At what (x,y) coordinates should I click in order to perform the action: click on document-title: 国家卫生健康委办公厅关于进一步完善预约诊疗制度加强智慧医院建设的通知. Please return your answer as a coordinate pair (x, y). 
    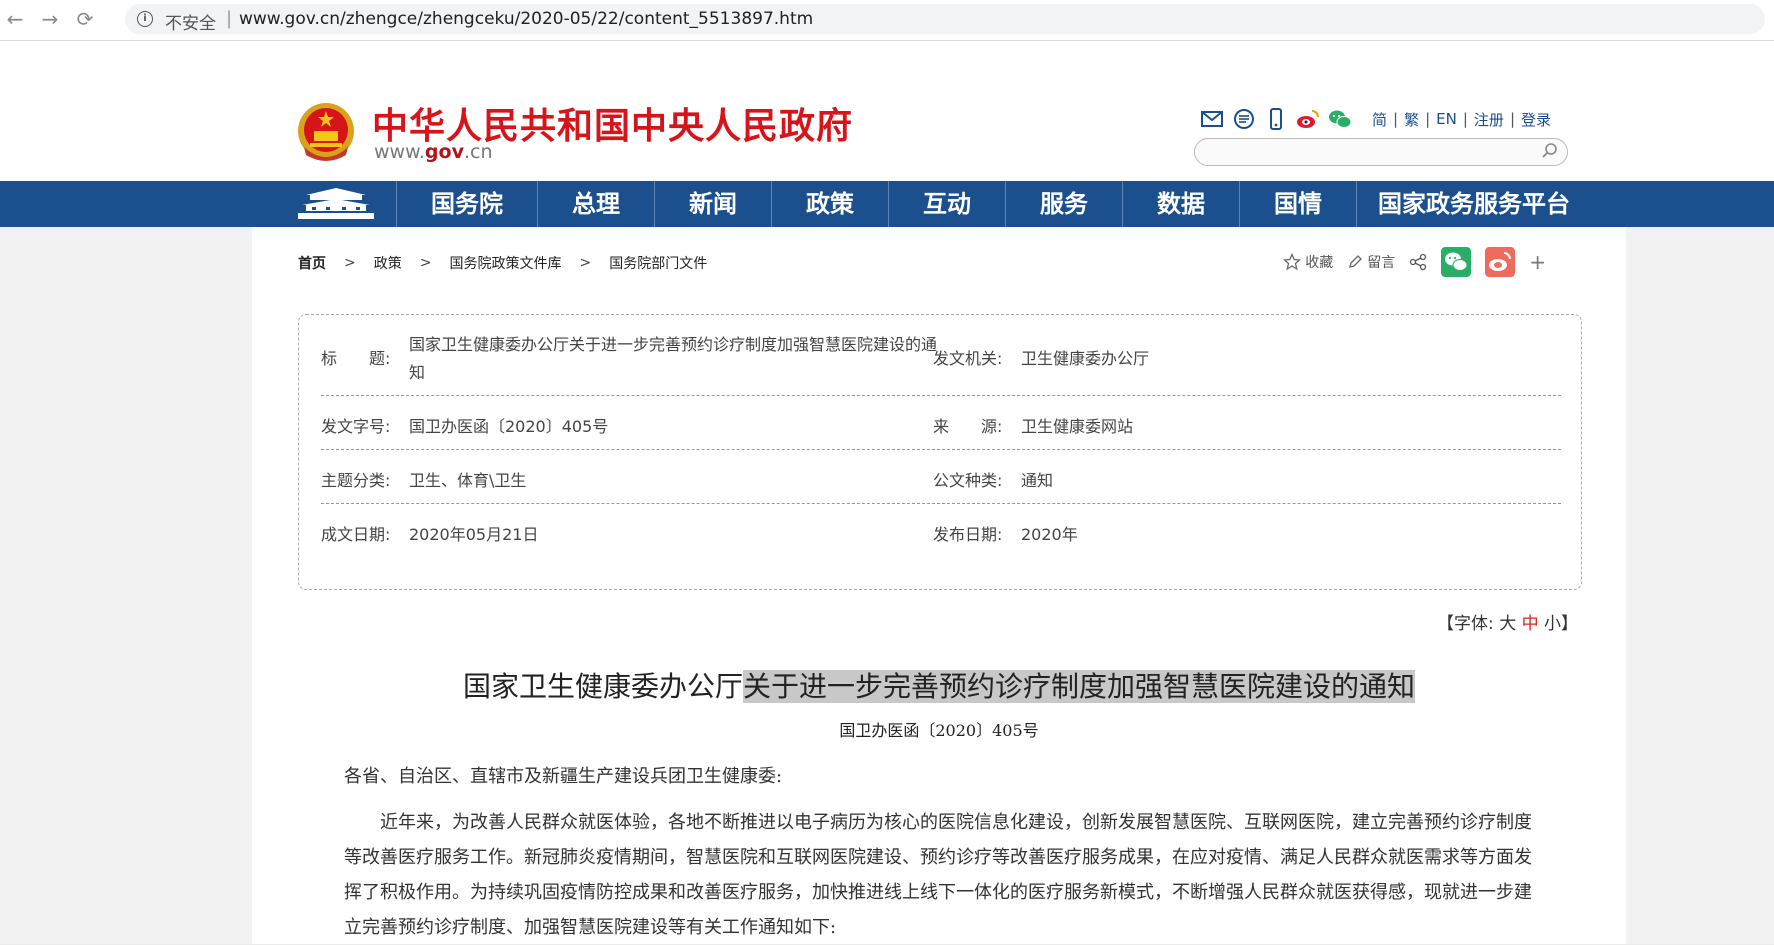
    Looking at the image, I should click on (939, 685).